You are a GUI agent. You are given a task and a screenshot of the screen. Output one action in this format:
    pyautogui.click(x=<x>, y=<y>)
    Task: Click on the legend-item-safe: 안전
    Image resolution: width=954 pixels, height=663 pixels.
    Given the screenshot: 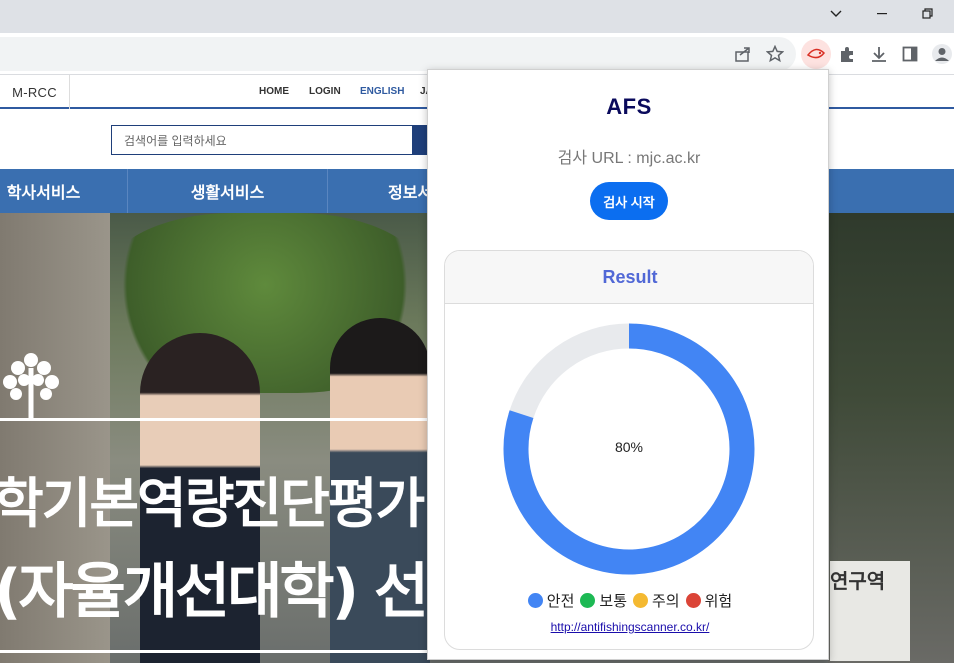 What is the action you would take?
    pyautogui.click(x=551, y=600)
    